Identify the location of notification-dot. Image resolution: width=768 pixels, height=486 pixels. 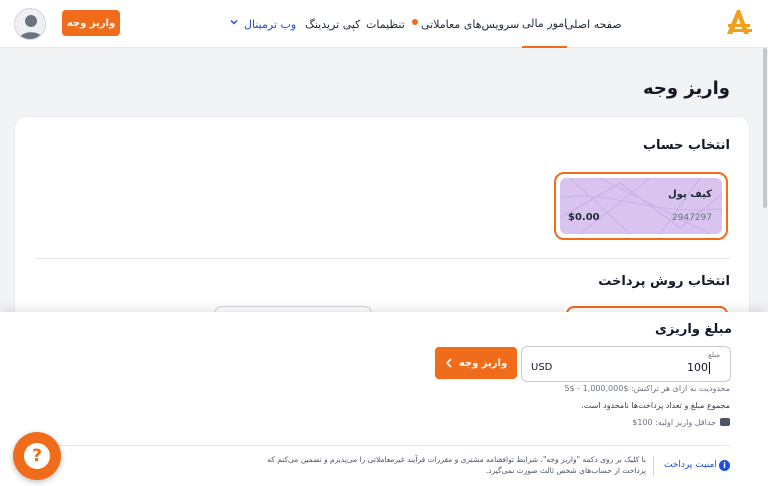
(415, 22).